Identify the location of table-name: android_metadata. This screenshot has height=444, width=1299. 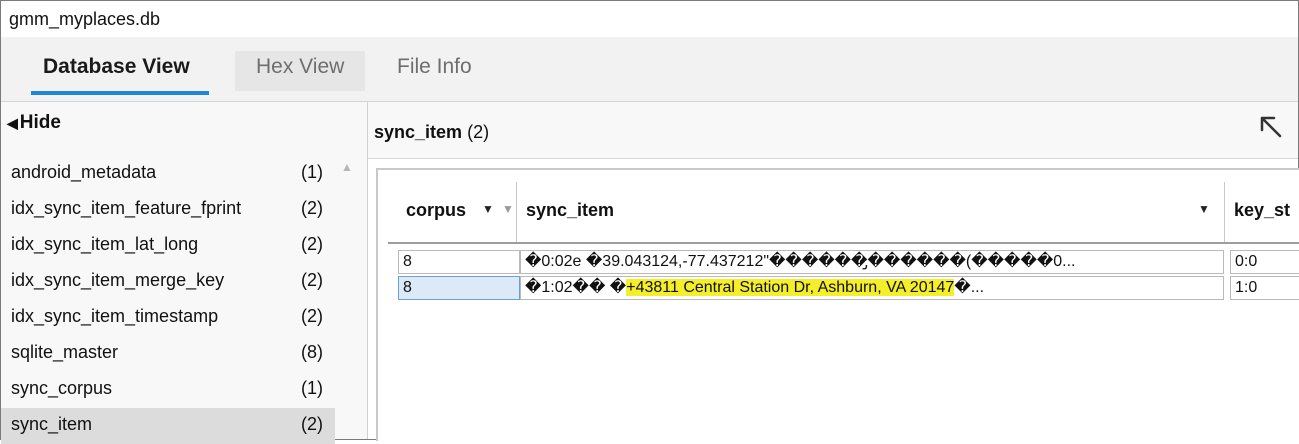
(84, 172).